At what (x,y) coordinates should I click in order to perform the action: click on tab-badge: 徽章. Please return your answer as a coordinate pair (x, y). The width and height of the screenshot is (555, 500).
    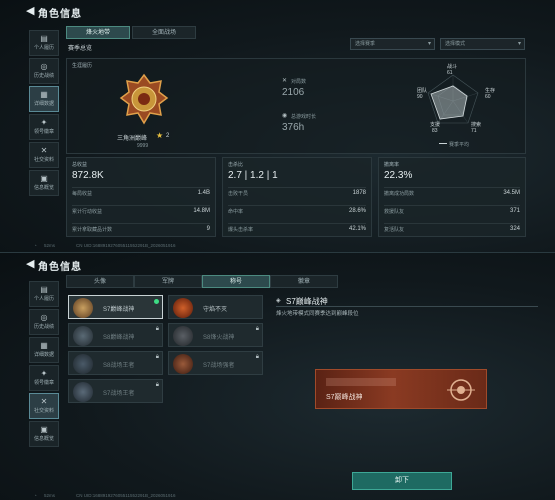
    Looking at the image, I should click on (304, 281).